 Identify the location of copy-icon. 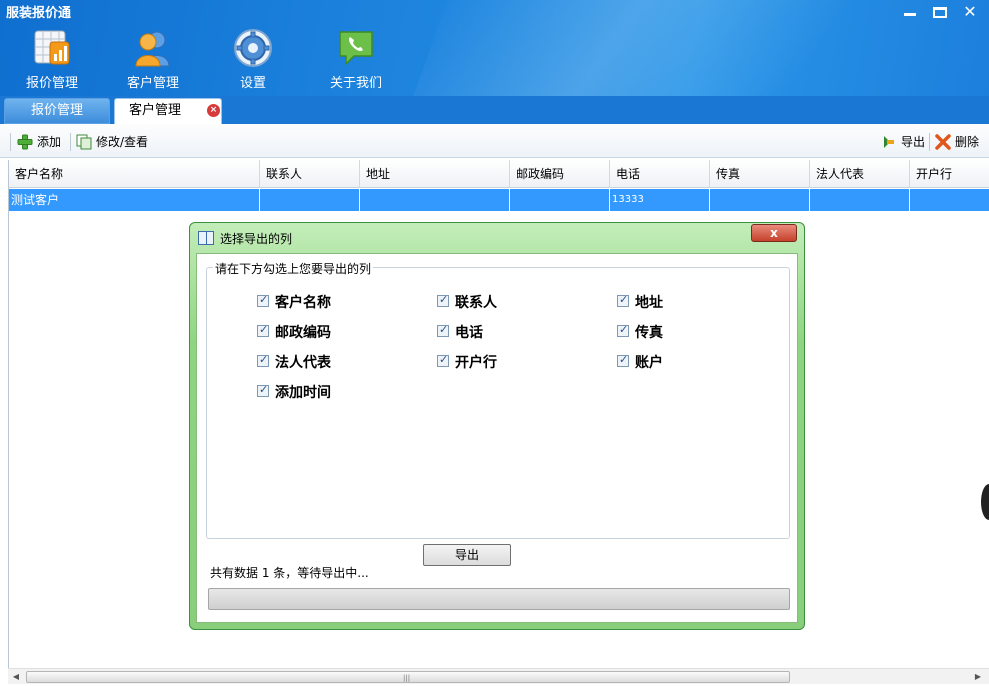
(84, 142).